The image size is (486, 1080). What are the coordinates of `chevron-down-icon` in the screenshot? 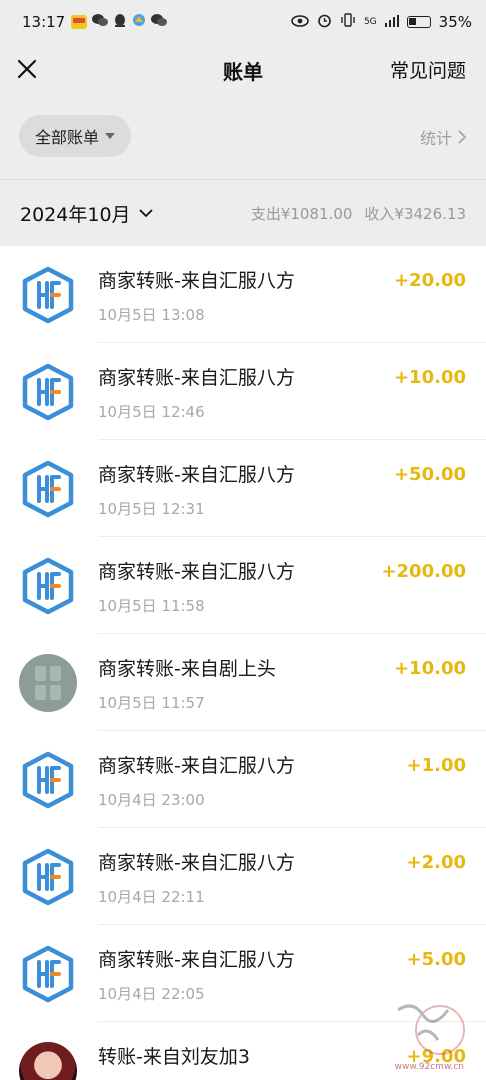 It's located at (145, 212).